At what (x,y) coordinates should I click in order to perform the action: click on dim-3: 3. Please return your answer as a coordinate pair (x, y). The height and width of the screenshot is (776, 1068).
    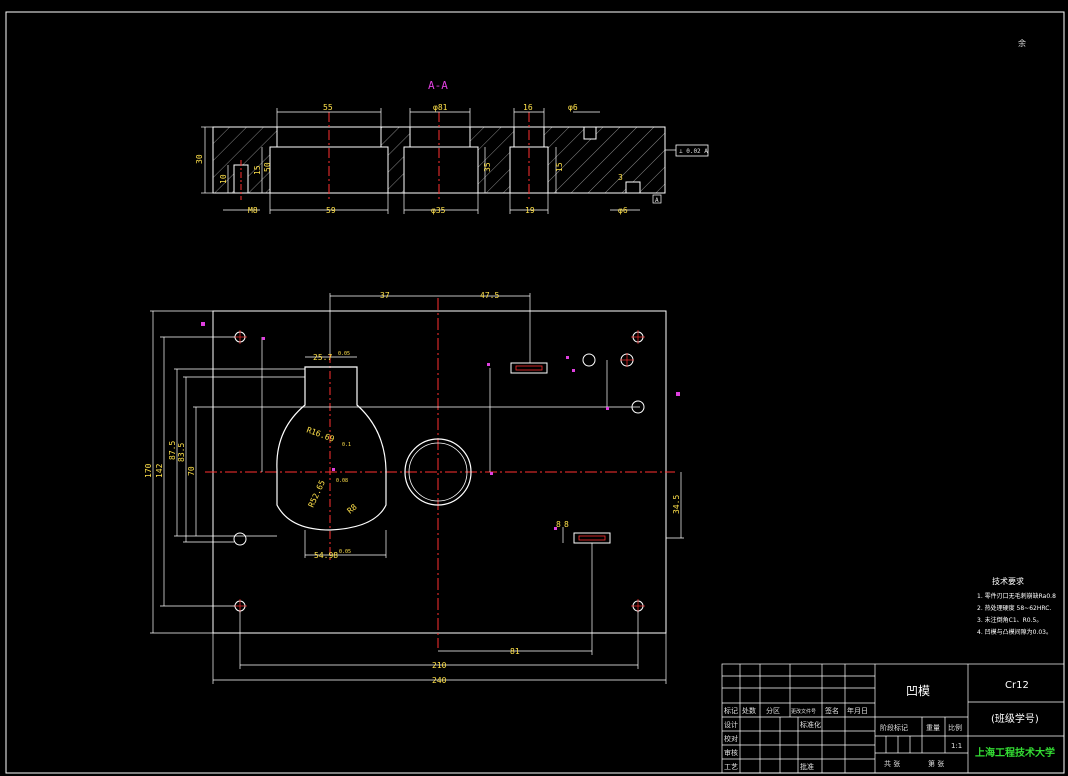
    Looking at the image, I should click on (620, 177).